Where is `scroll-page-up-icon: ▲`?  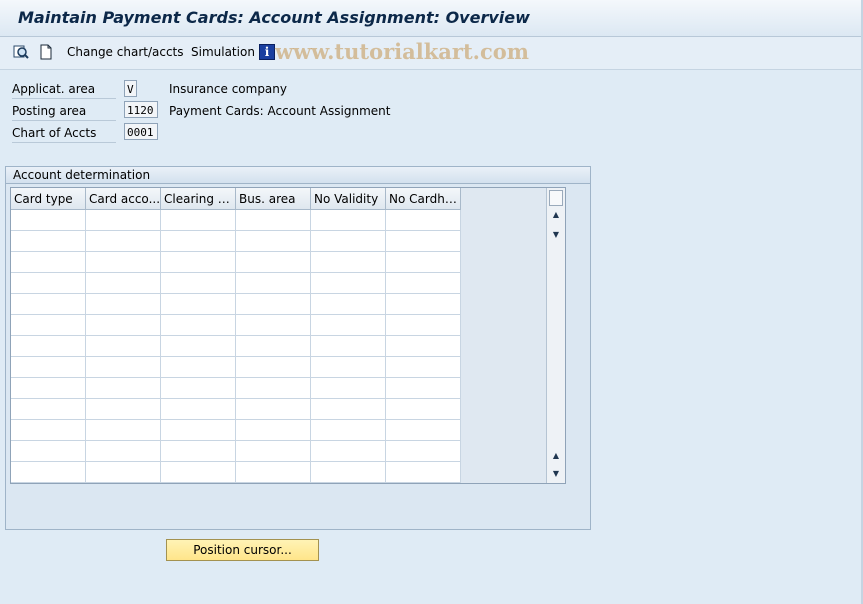
scroll-page-up-icon: ▲ is located at coordinates (556, 456).